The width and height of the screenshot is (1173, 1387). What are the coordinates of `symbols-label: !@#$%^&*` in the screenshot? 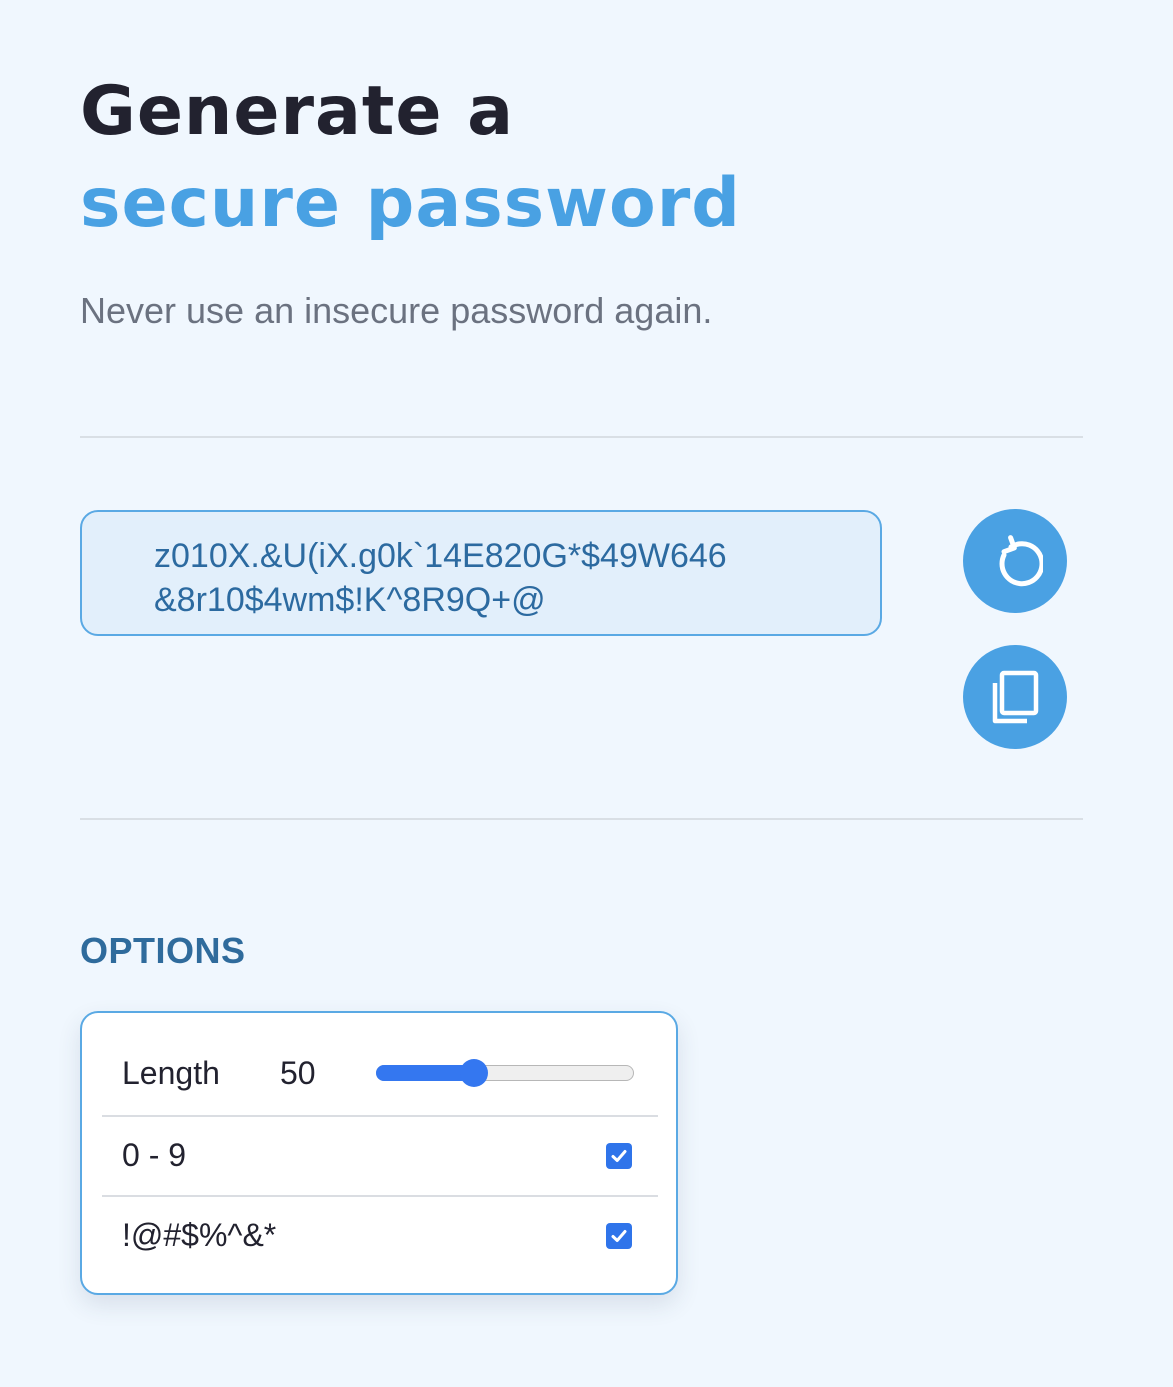 It's located at (199, 1235).